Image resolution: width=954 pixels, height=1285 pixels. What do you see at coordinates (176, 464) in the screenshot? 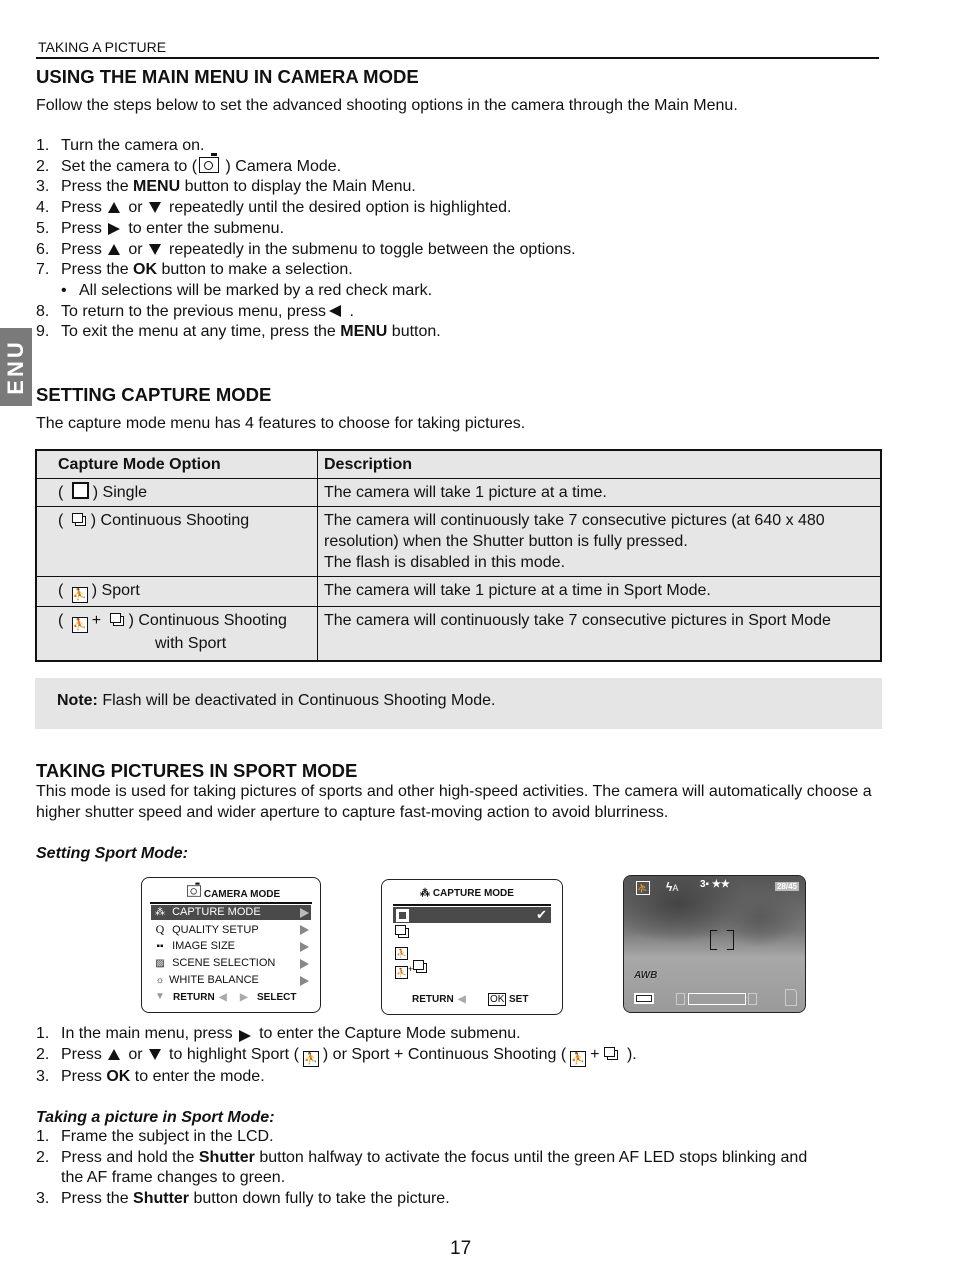
I see `column-header: Capture Mode Option` at bounding box center [176, 464].